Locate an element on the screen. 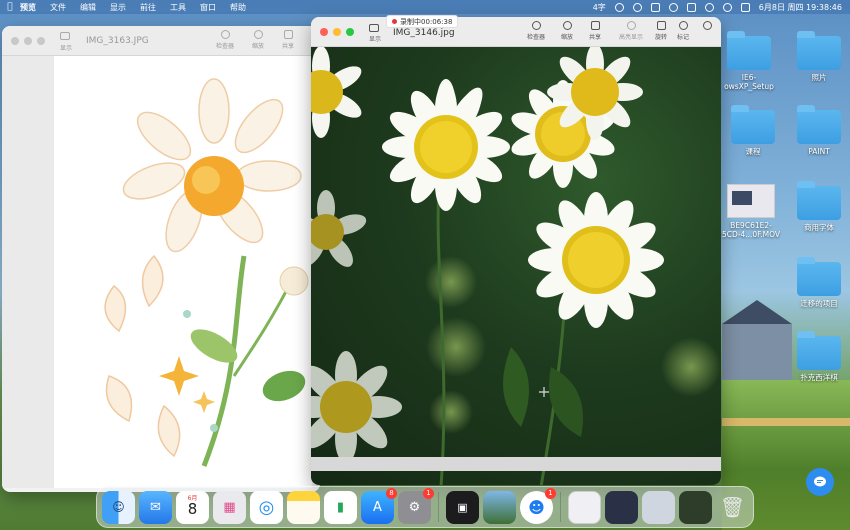 This screenshot has height=530, width=850. dock-notes is located at coordinates (303, 507).